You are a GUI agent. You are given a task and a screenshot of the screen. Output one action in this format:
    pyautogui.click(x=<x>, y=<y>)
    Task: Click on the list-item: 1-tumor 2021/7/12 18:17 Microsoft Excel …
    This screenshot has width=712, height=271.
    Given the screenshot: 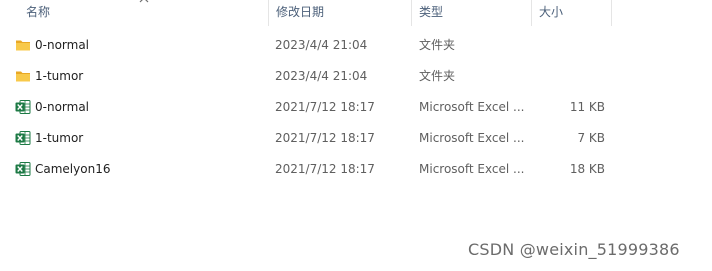 What is the action you would take?
    pyautogui.click(x=310, y=138)
    